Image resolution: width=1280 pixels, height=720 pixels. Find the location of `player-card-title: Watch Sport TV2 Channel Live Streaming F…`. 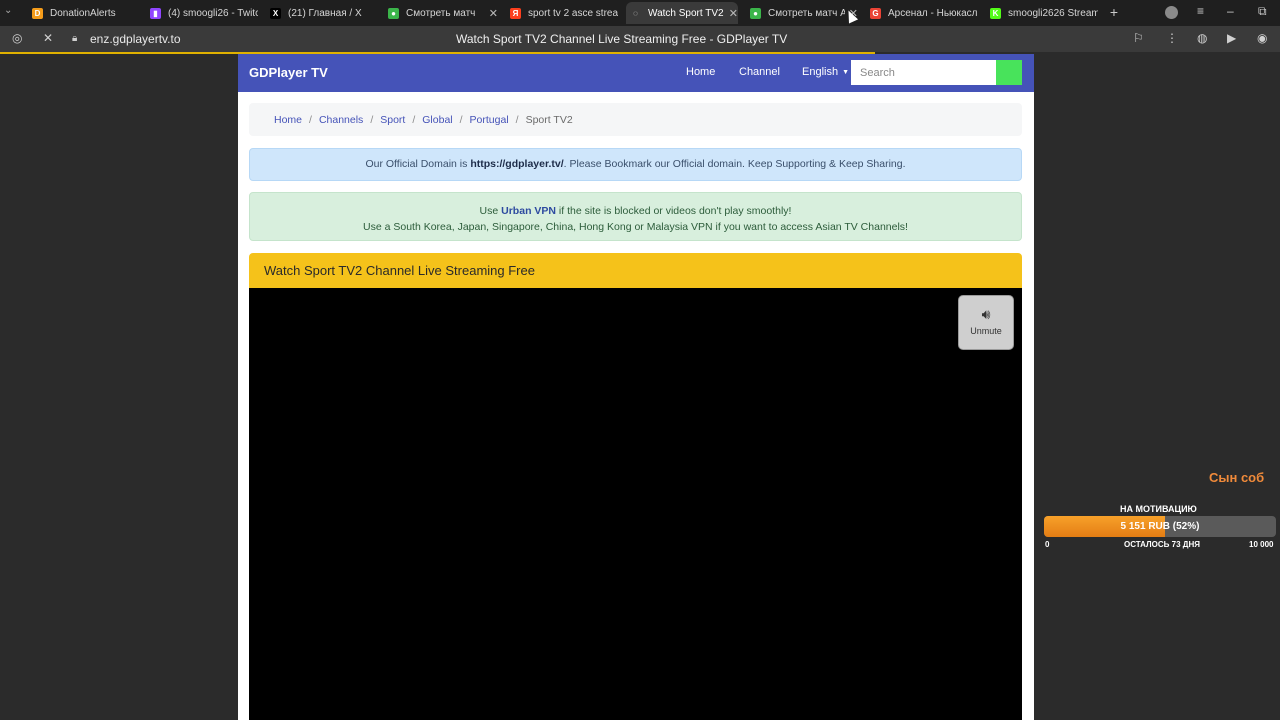

player-card-title: Watch Sport TV2 Channel Live Streaming F… is located at coordinates (399, 270).